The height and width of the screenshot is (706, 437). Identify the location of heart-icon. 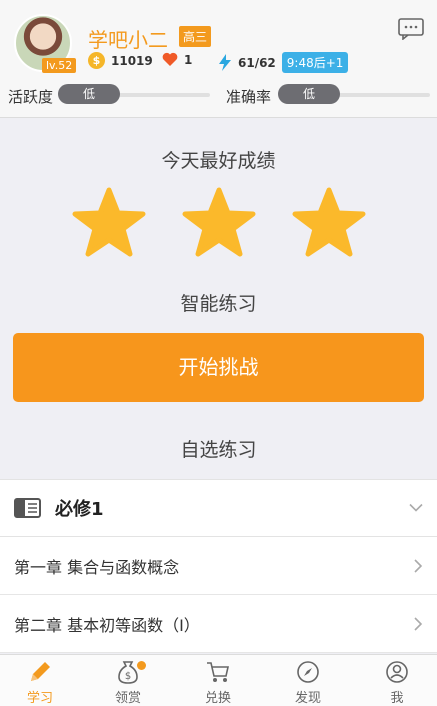
(170, 59).